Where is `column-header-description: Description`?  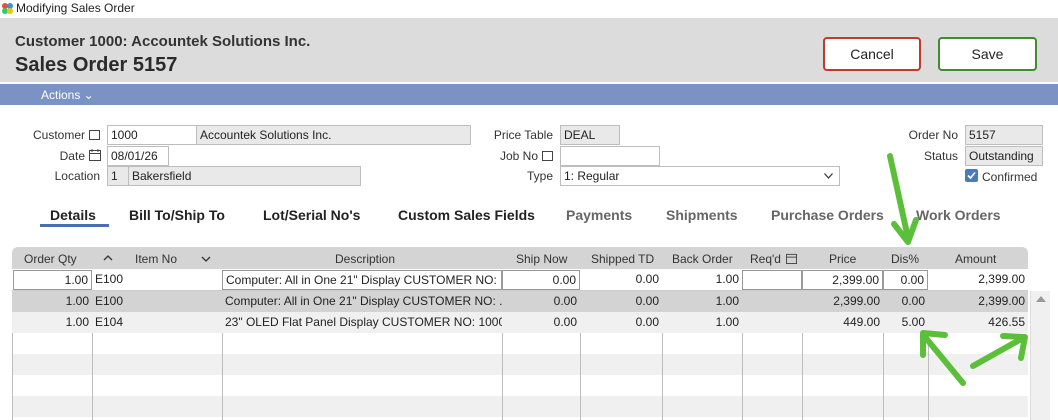
column-header-description: Description is located at coordinates (365, 259).